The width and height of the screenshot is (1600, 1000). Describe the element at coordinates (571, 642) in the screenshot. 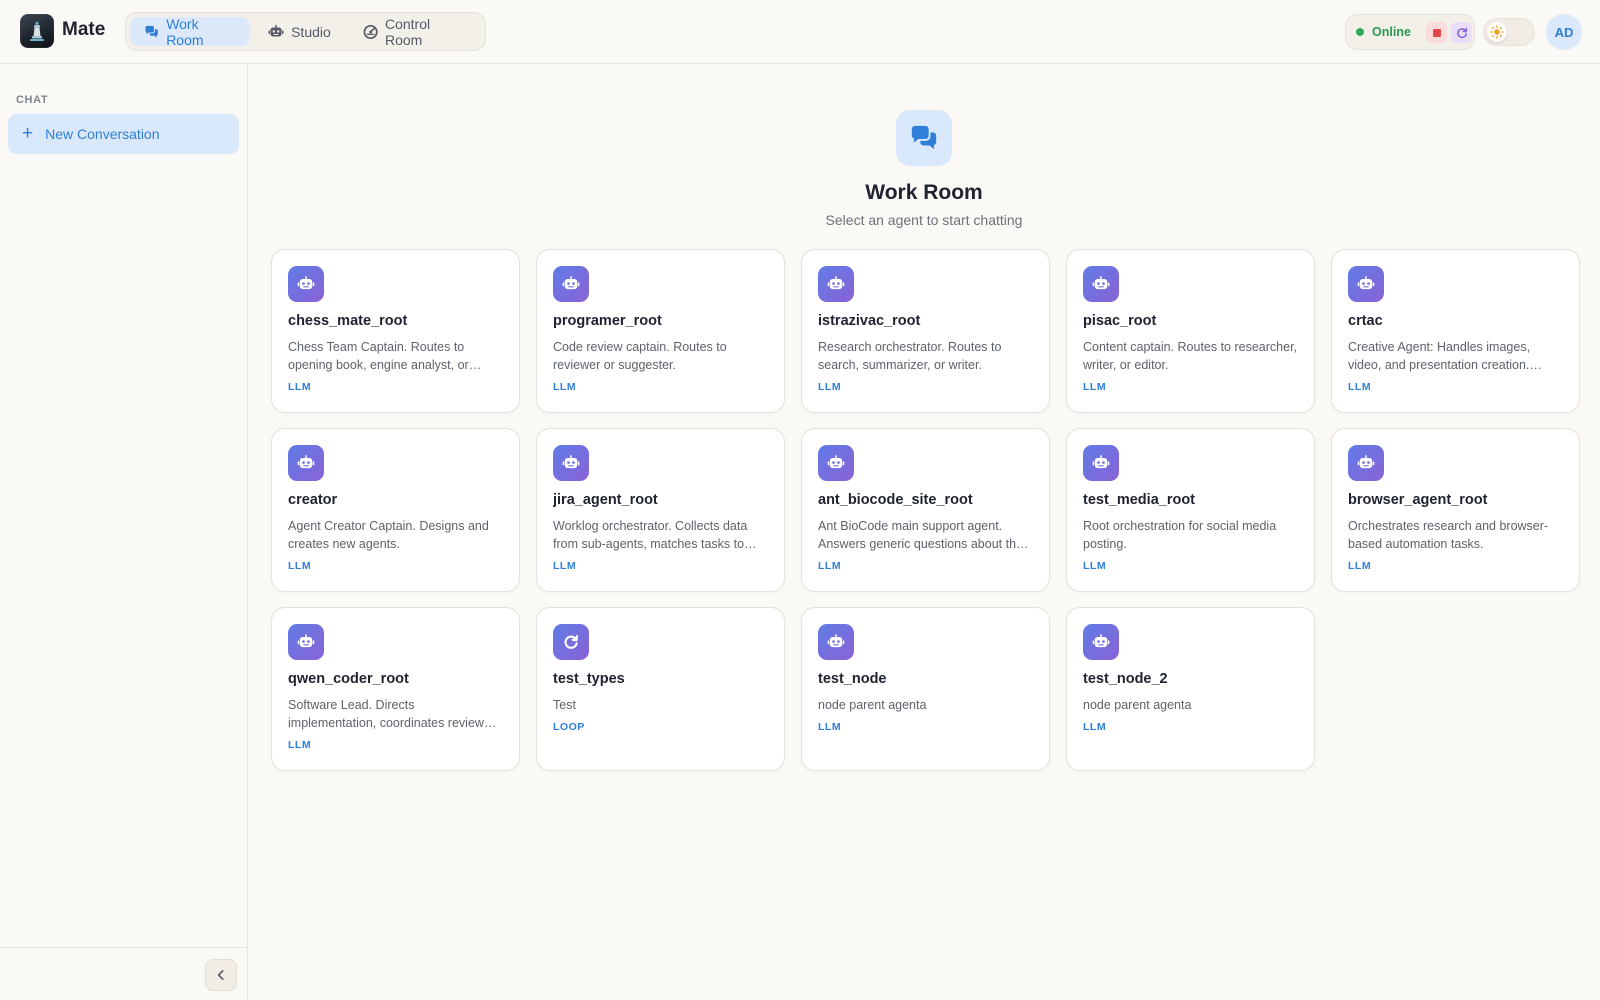

I see `loop-agent-icon` at that location.